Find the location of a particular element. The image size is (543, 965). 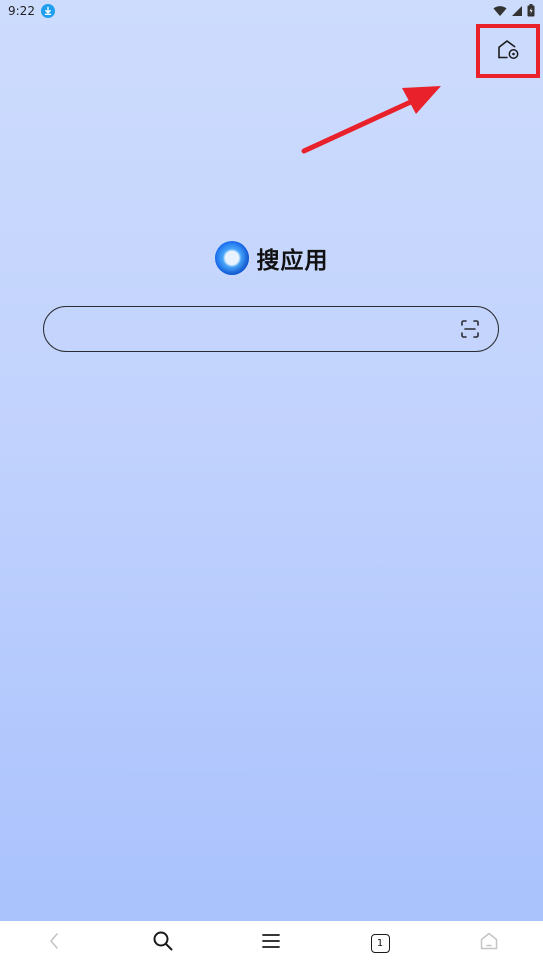

app-logo-icon is located at coordinates (231, 258).